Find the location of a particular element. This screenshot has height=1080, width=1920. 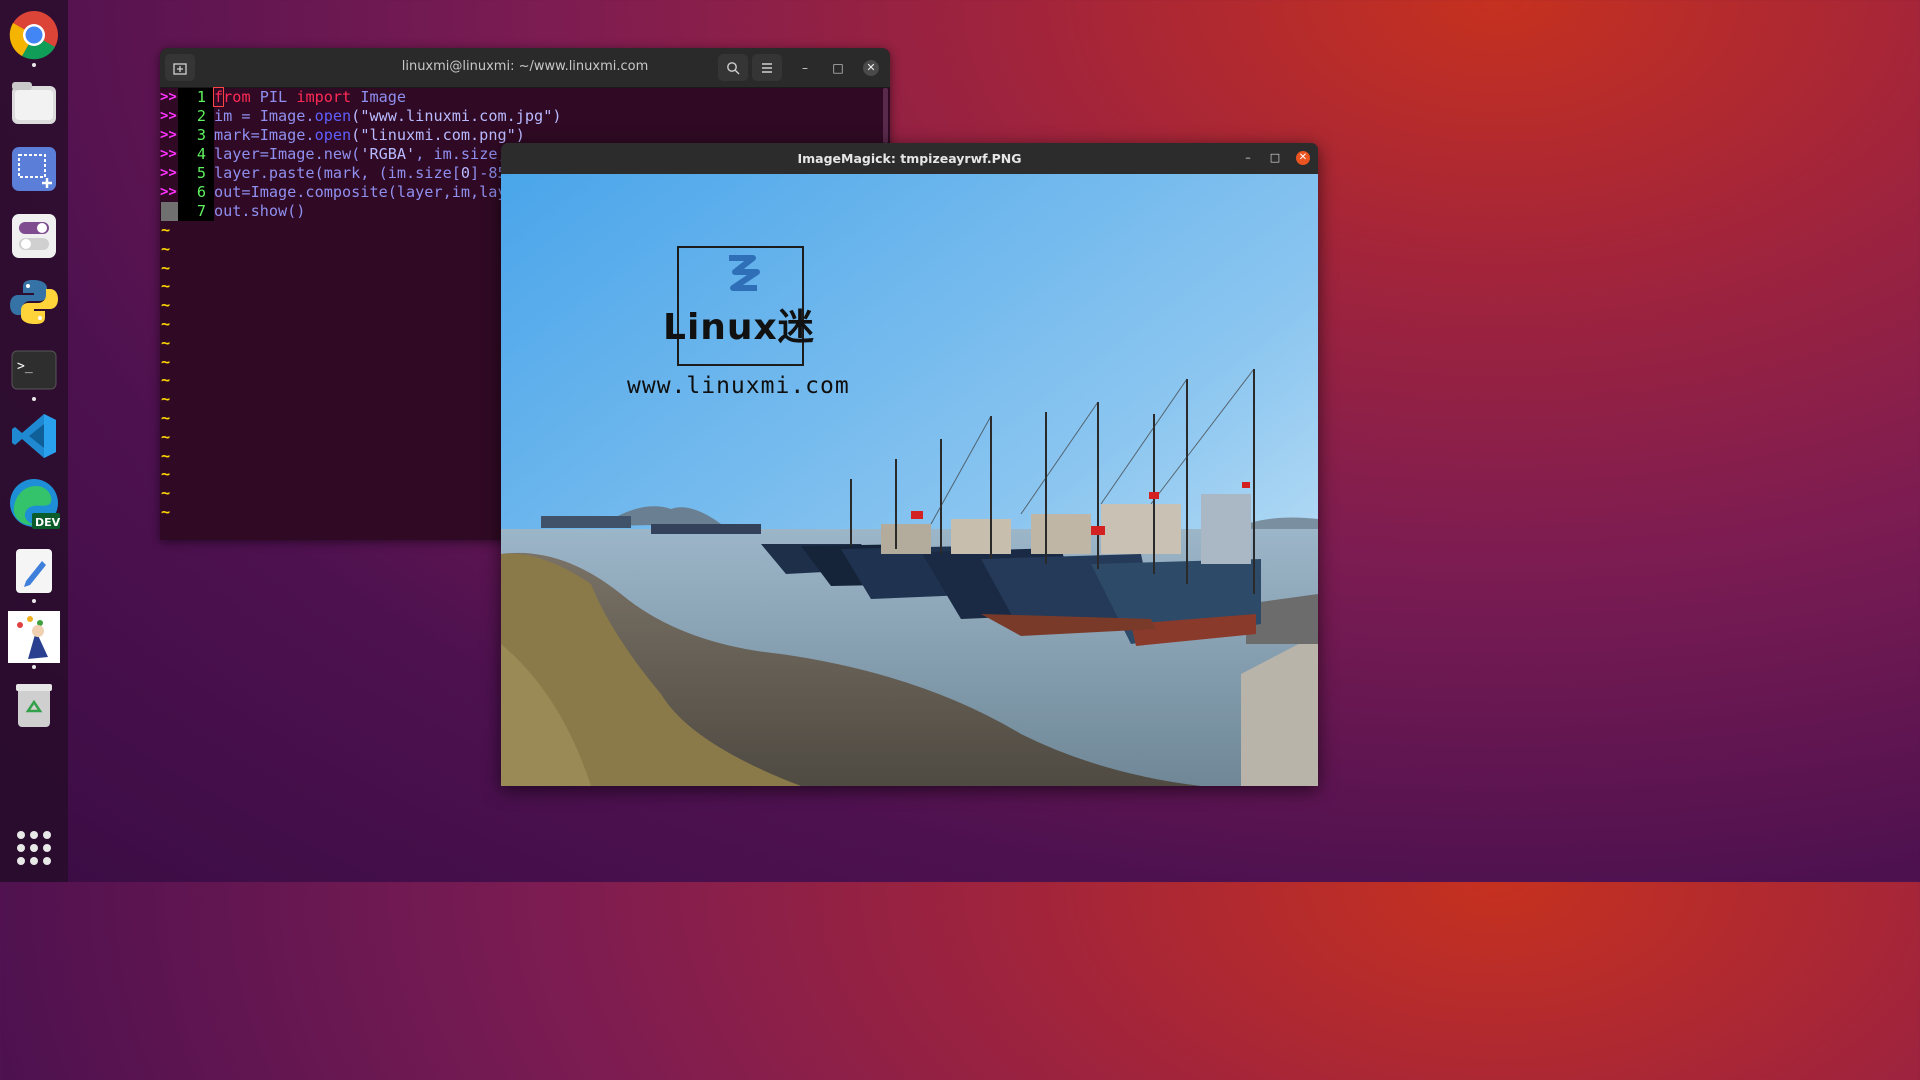

code-line: >> 1 from PIL import Image is located at coordinates (520, 97).